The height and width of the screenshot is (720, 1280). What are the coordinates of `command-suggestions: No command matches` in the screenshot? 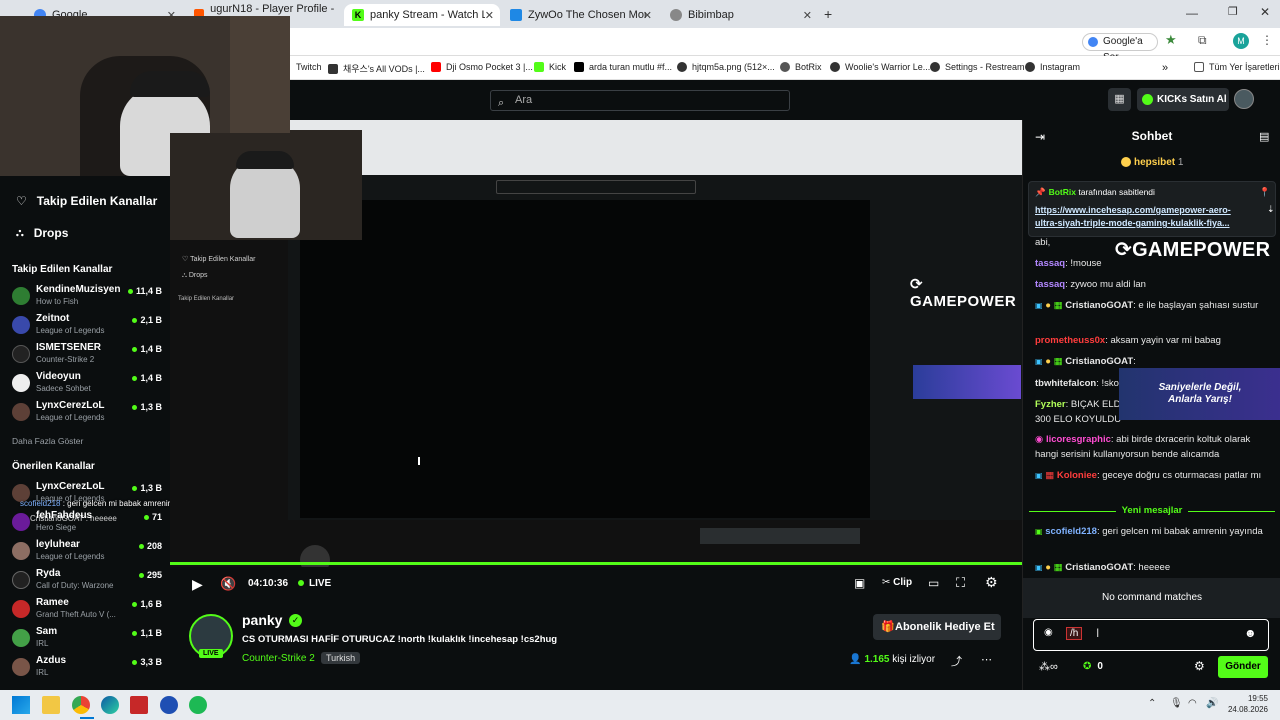 It's located at (1151, 598).